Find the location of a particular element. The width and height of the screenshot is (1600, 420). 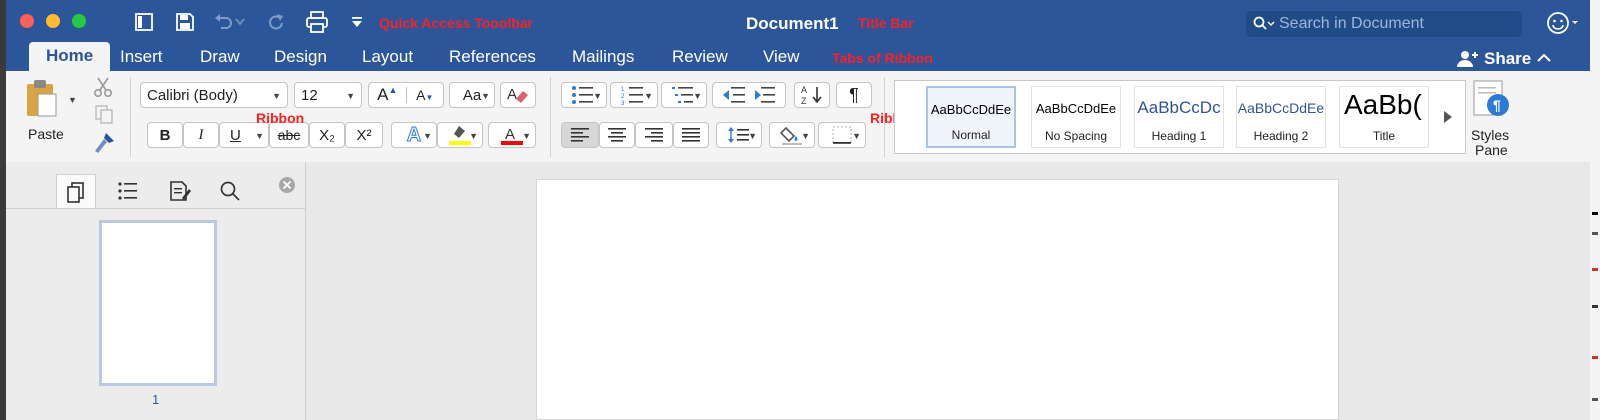

search-icon is located at coordinates (230, 191).